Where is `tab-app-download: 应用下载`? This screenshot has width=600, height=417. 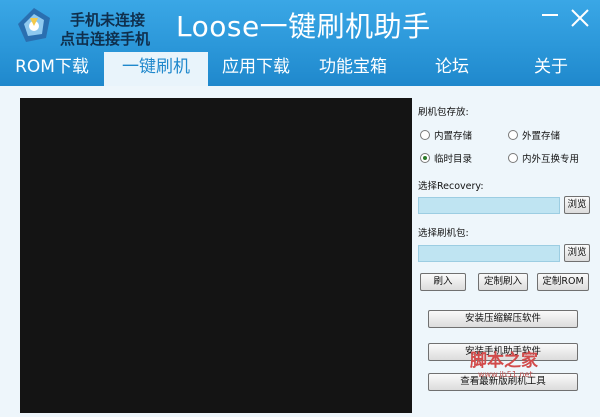
tab-app-download: 应用下载 is located at coordinates (256, 69).